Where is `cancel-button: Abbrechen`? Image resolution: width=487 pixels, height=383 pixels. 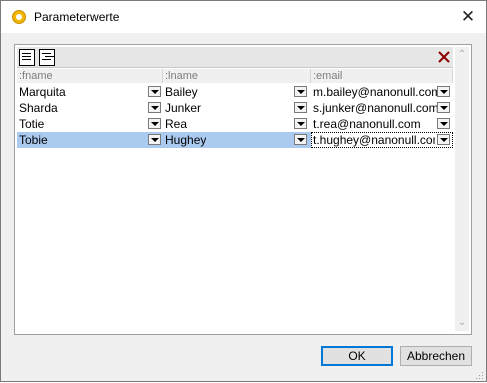 cancel-button: Abbrechen is located at coordinates (436, 356).